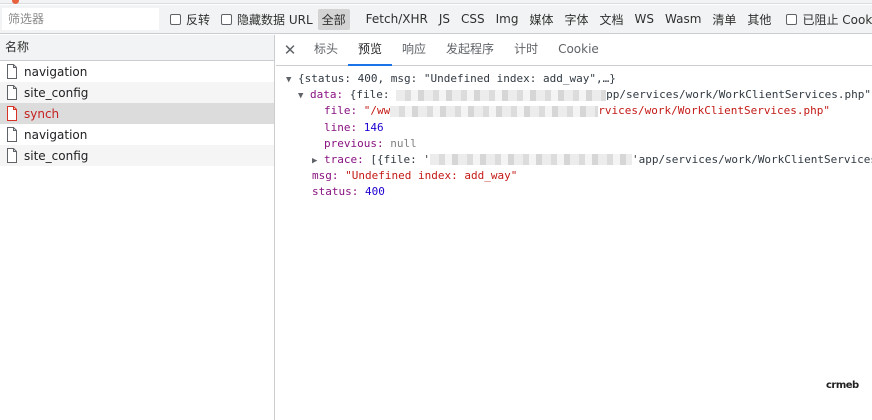 The image size is (872, 420). I want to click on json-previous-value: null, so click(403, 143).